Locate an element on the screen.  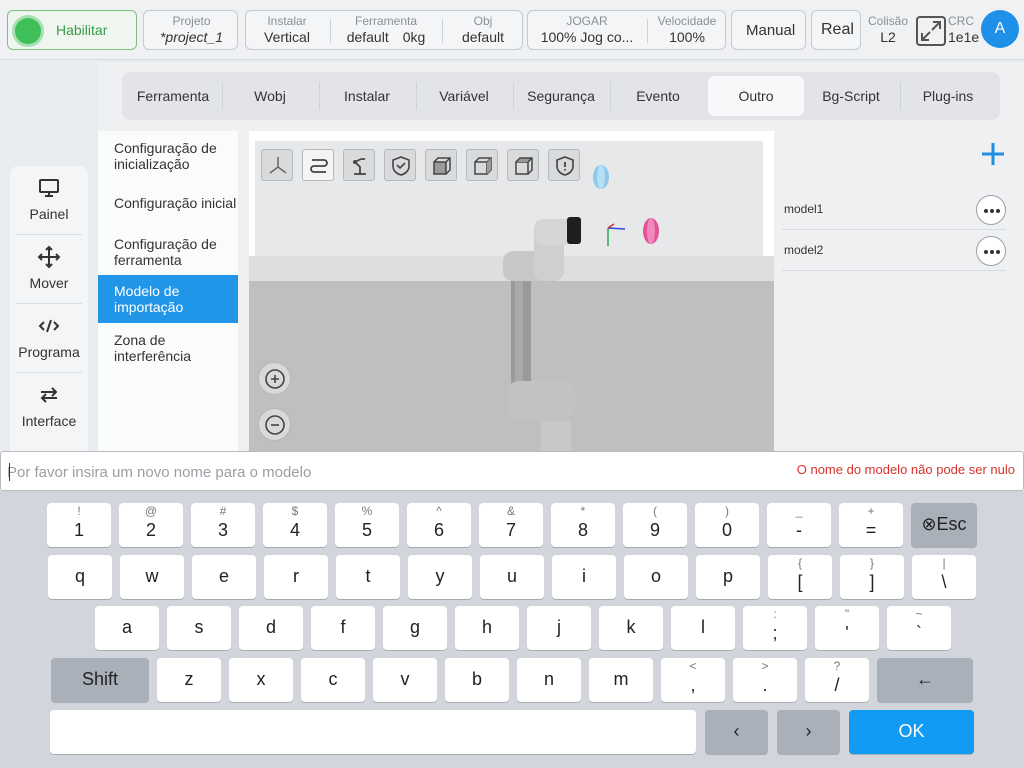
key: :; is located at coordinates (775, 628).